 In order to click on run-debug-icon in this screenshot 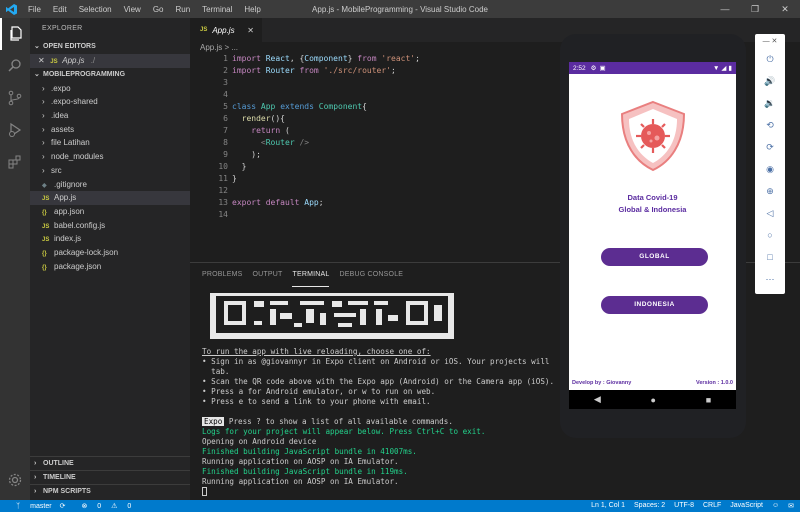, I will do `click(15, 130)`.